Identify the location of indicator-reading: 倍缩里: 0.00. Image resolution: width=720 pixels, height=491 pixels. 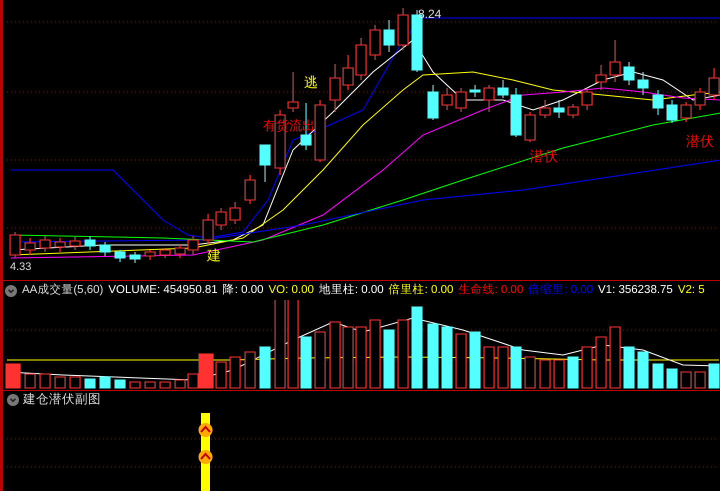
(561, 290).